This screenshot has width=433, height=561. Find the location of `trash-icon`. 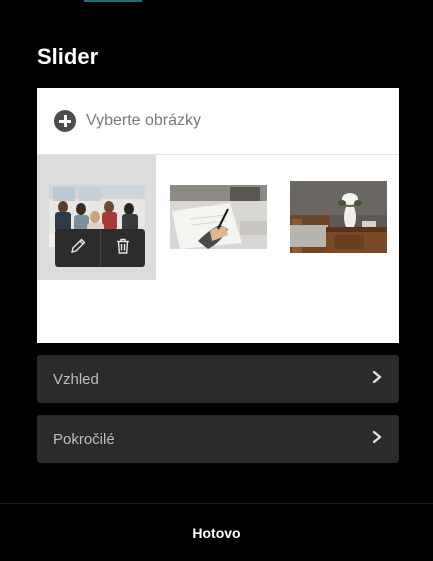

trash-icon is located at coordinates (123, 248).